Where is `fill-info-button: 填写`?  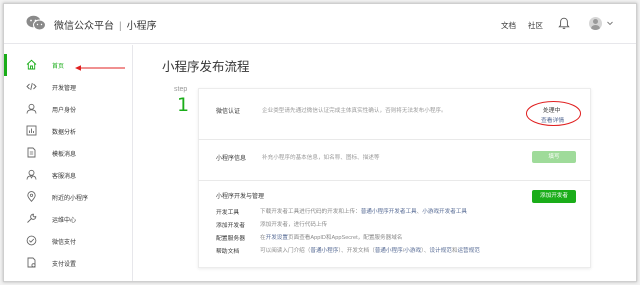 fill-info-button: 填写 is located at coordinates (554, 157).